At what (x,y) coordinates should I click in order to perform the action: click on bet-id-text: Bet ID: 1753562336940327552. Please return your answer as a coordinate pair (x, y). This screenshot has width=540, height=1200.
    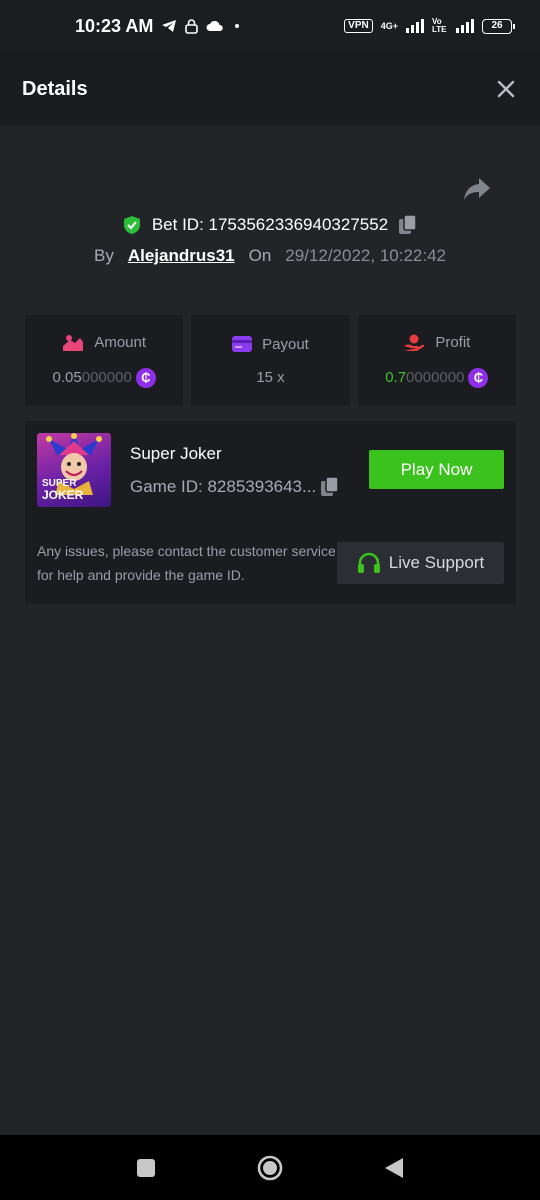
    Looking at the image, I should click on (270, 224).